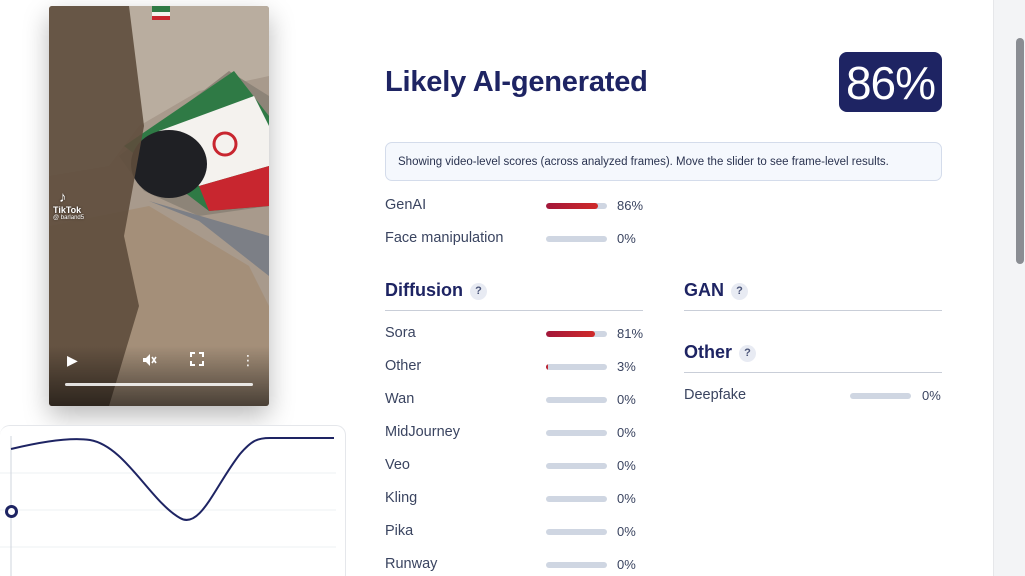 This screenshot has height=576, width=1025. What do you see at coordinates (197, 360) in the screenshot?
I see `fullscreen-icon` at bounding box center [197, 360].